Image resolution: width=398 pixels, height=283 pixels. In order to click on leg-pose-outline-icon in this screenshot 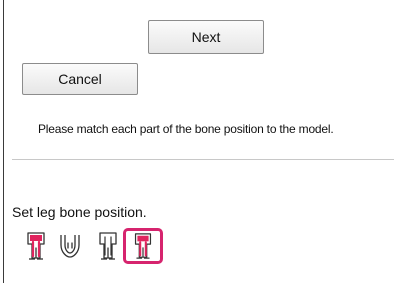, I will do `click(108, 246)`.